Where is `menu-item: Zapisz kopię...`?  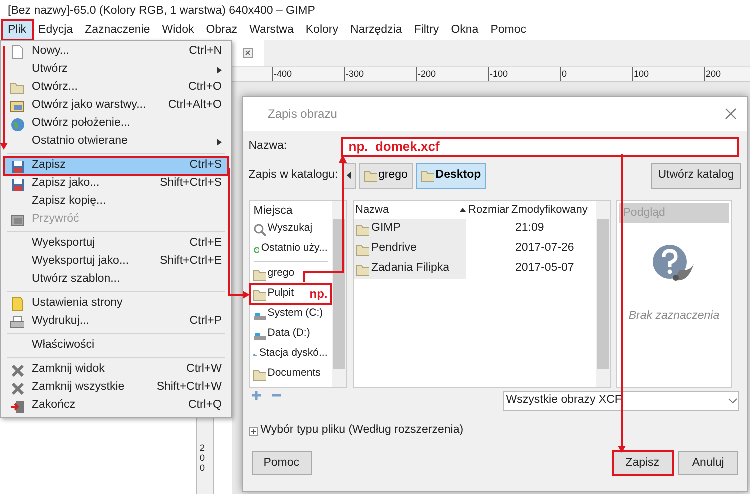 menu-item: Zapisz kopię... is located at coordinates (116, 202).